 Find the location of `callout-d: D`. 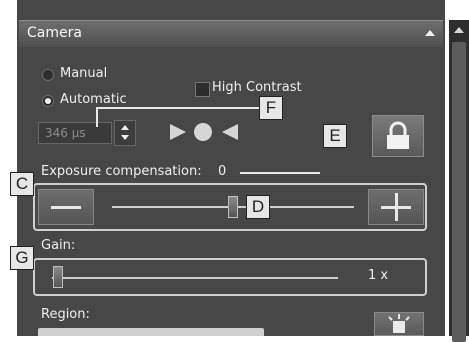

callout-d: D is located at coordinates (258, 207).